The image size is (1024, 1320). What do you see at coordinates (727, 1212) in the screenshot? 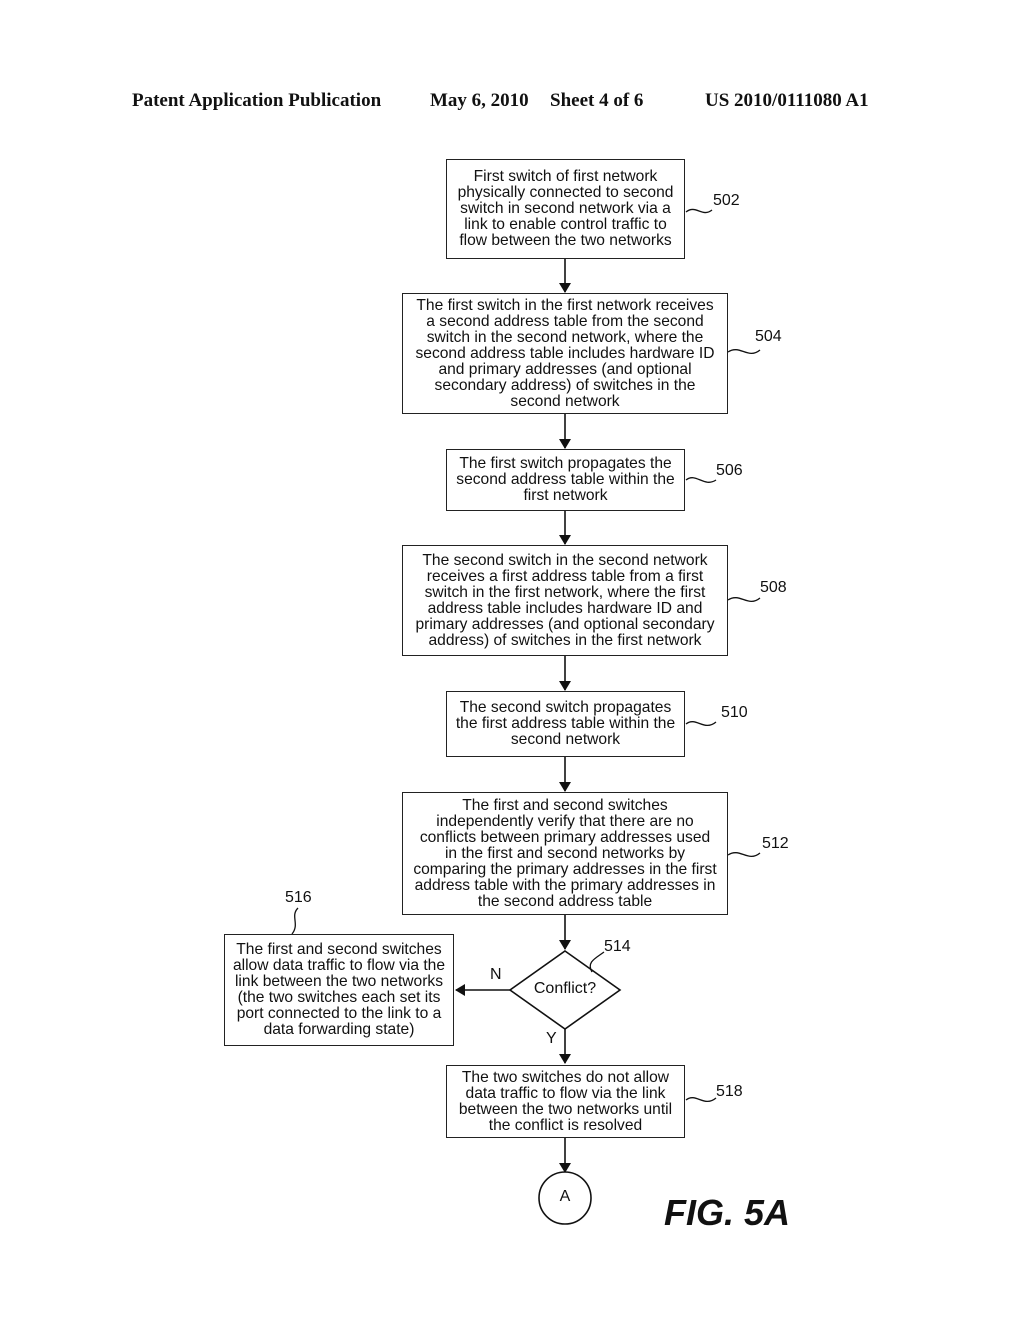
I see `figure-label: FIG. 5A` at bounding box center [727, 1212].